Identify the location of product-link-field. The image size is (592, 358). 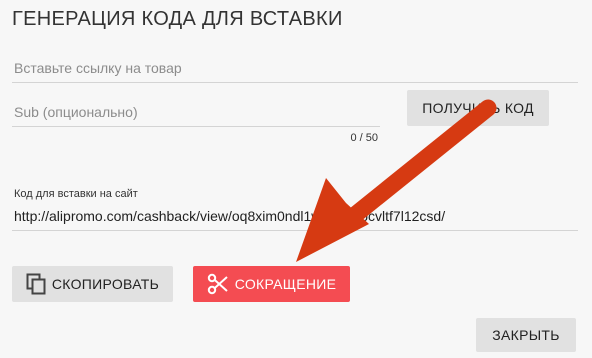
(295, 69).